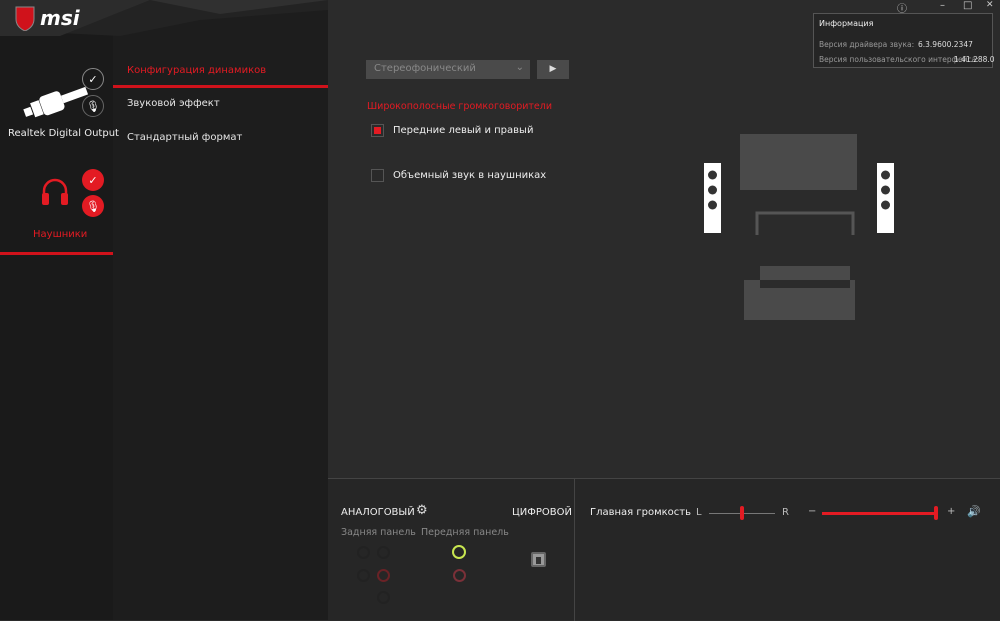 Image resolution: width=1000 pixels, height=621 pixels. What do you see at coordinates (641, 512) in the screenshot?
I see `master-volume-label: Главная громкость` at bounding box center [641, 512].